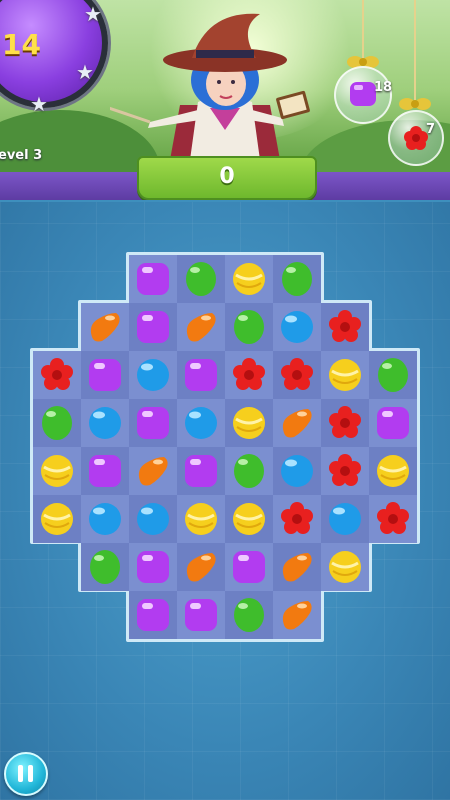  What do you see at coordinates (26, 774) in the screenshot?
I see `pause-button` at bounding box center [26, 774].